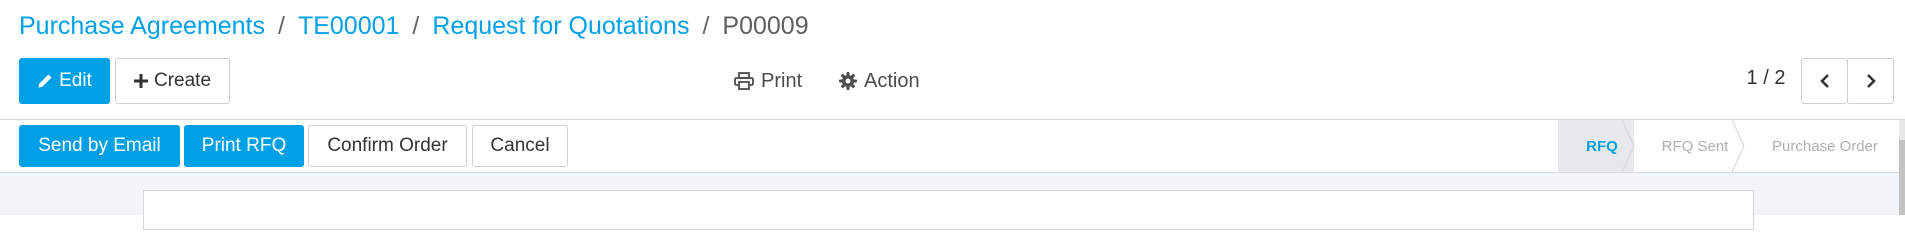 Image resolution: width=1905 pixels, height=240 pixels. Describe the element at coordinates (744, 81) in the screenshot. I see `printer-icon` at that location.